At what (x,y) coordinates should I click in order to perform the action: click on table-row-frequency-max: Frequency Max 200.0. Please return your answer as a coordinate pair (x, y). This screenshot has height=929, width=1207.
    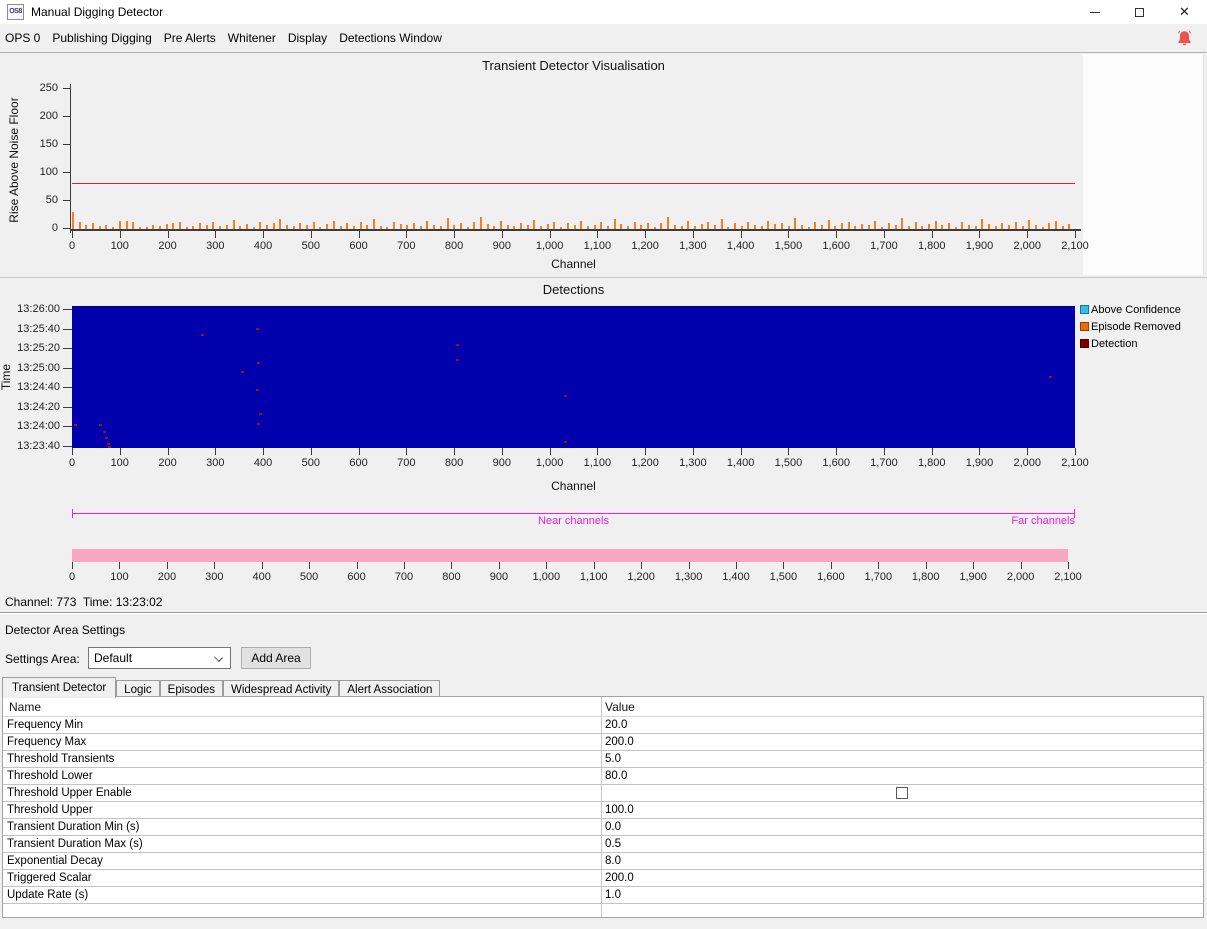
    Looking at the image, I should click on (603, 742).